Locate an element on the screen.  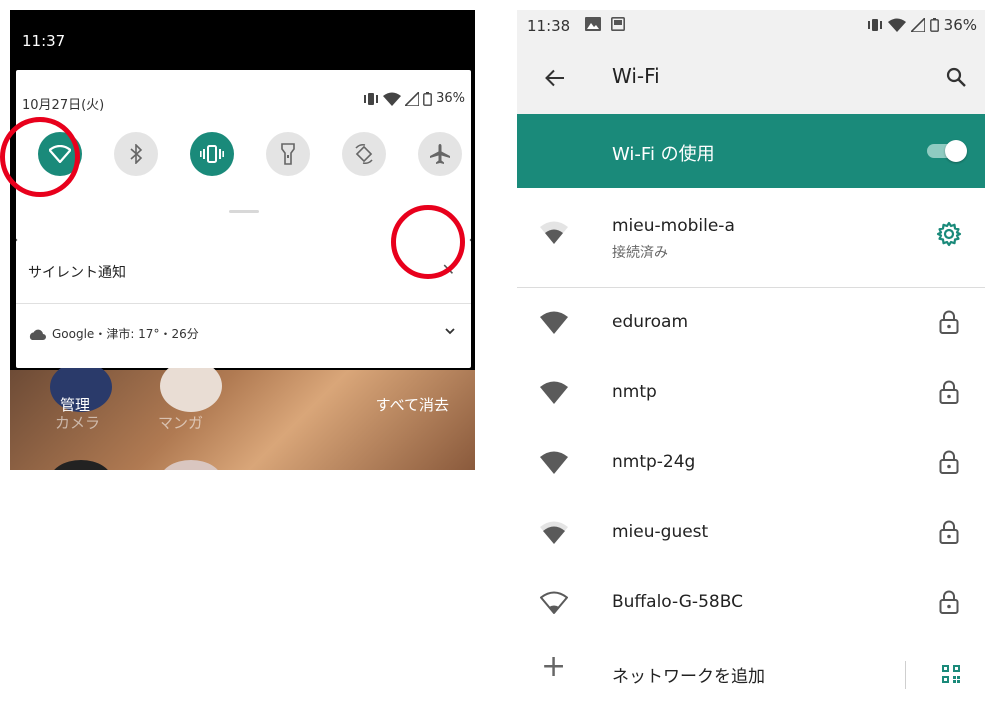
qs-tile-vibrate is located at coordinates (212, 154).